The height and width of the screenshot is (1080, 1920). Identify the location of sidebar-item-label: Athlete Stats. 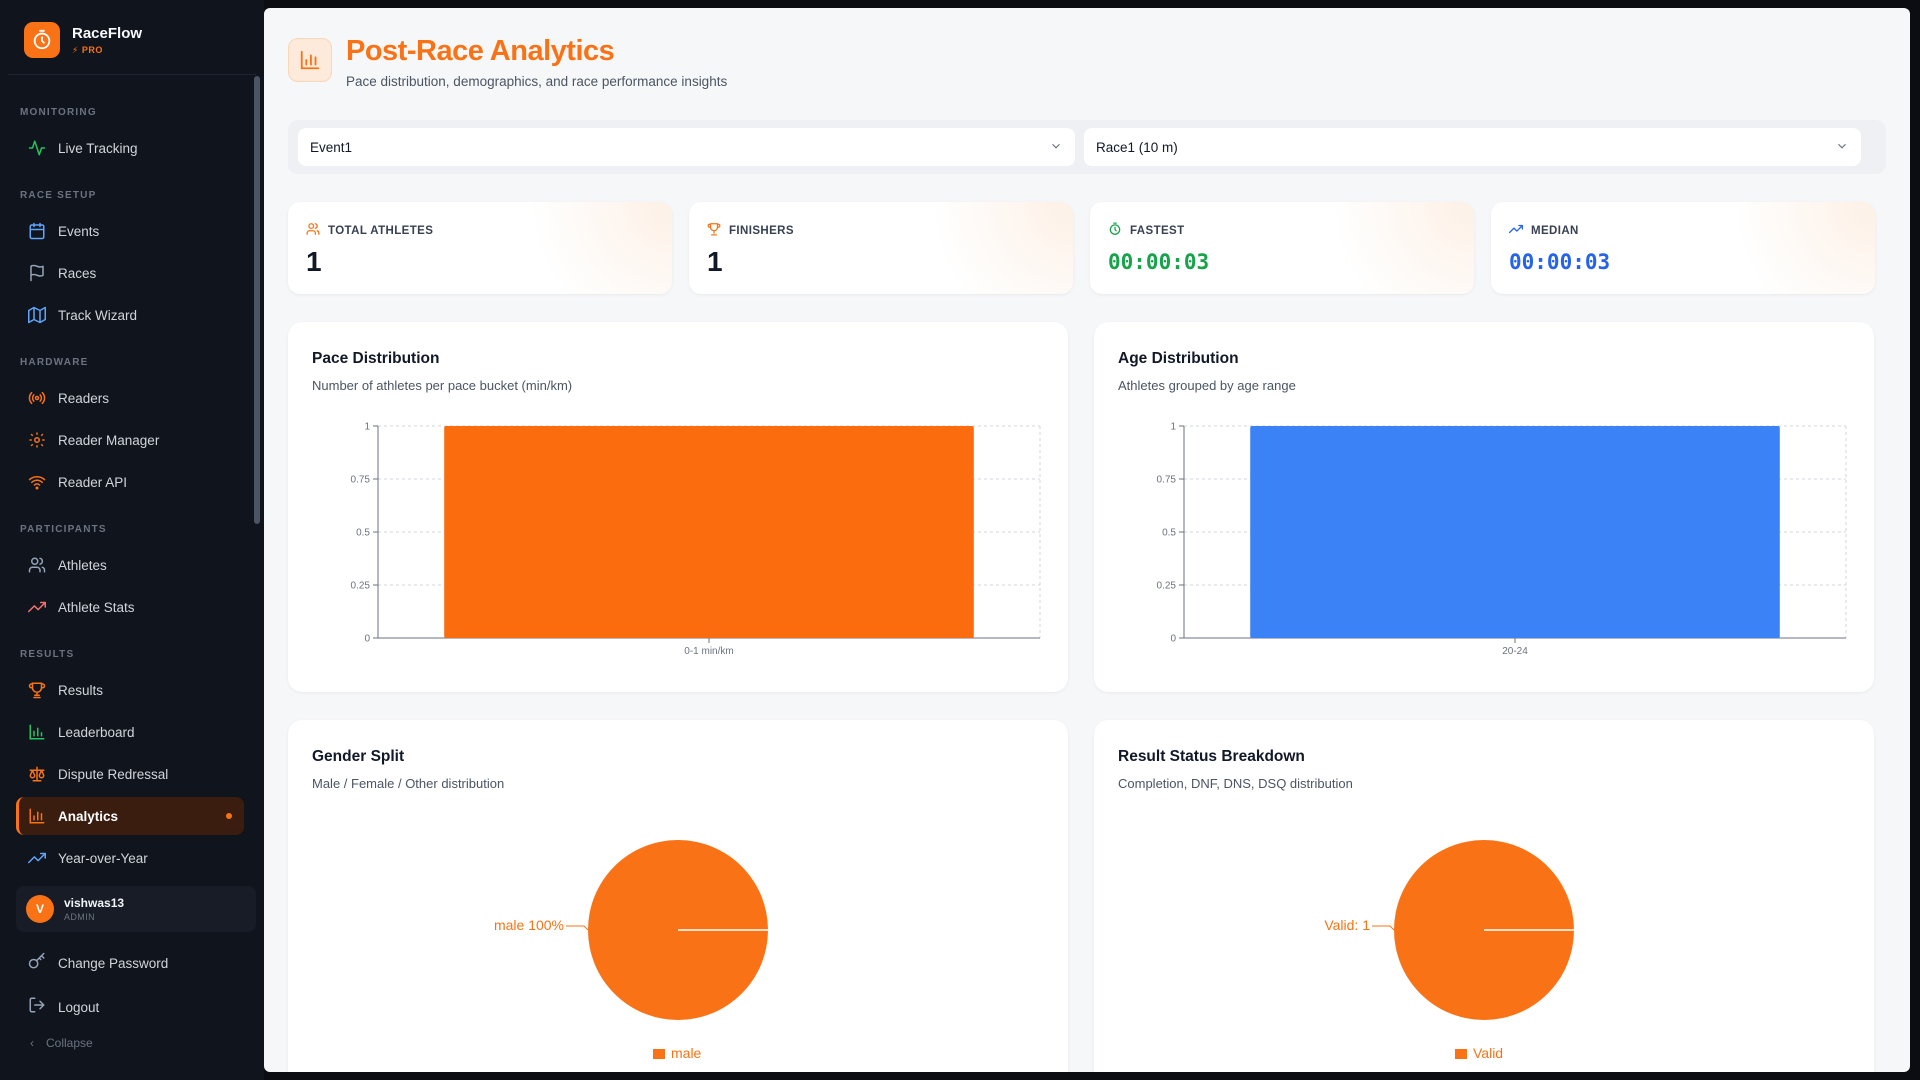
(96, 607).